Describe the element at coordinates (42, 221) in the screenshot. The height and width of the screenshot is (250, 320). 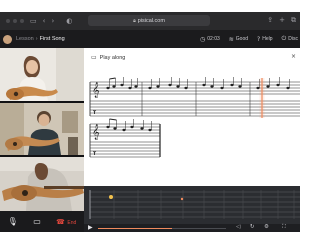
I see `call-controls: 🎙︎ ▭ ☎︎ End` at that location.